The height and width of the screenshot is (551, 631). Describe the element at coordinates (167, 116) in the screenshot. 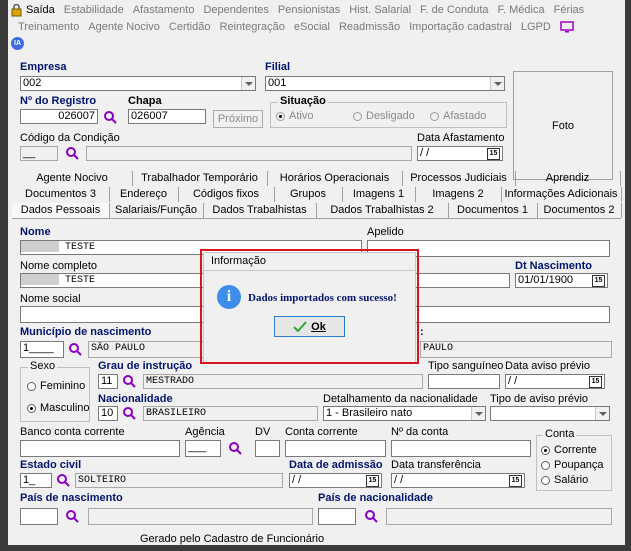

I see `chapa-input: 026007` at that location.